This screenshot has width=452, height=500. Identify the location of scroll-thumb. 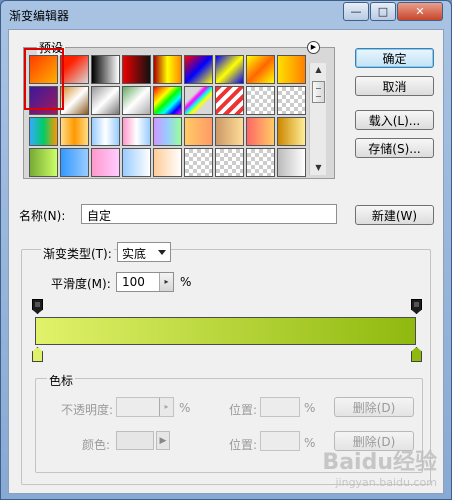
(318, 92).